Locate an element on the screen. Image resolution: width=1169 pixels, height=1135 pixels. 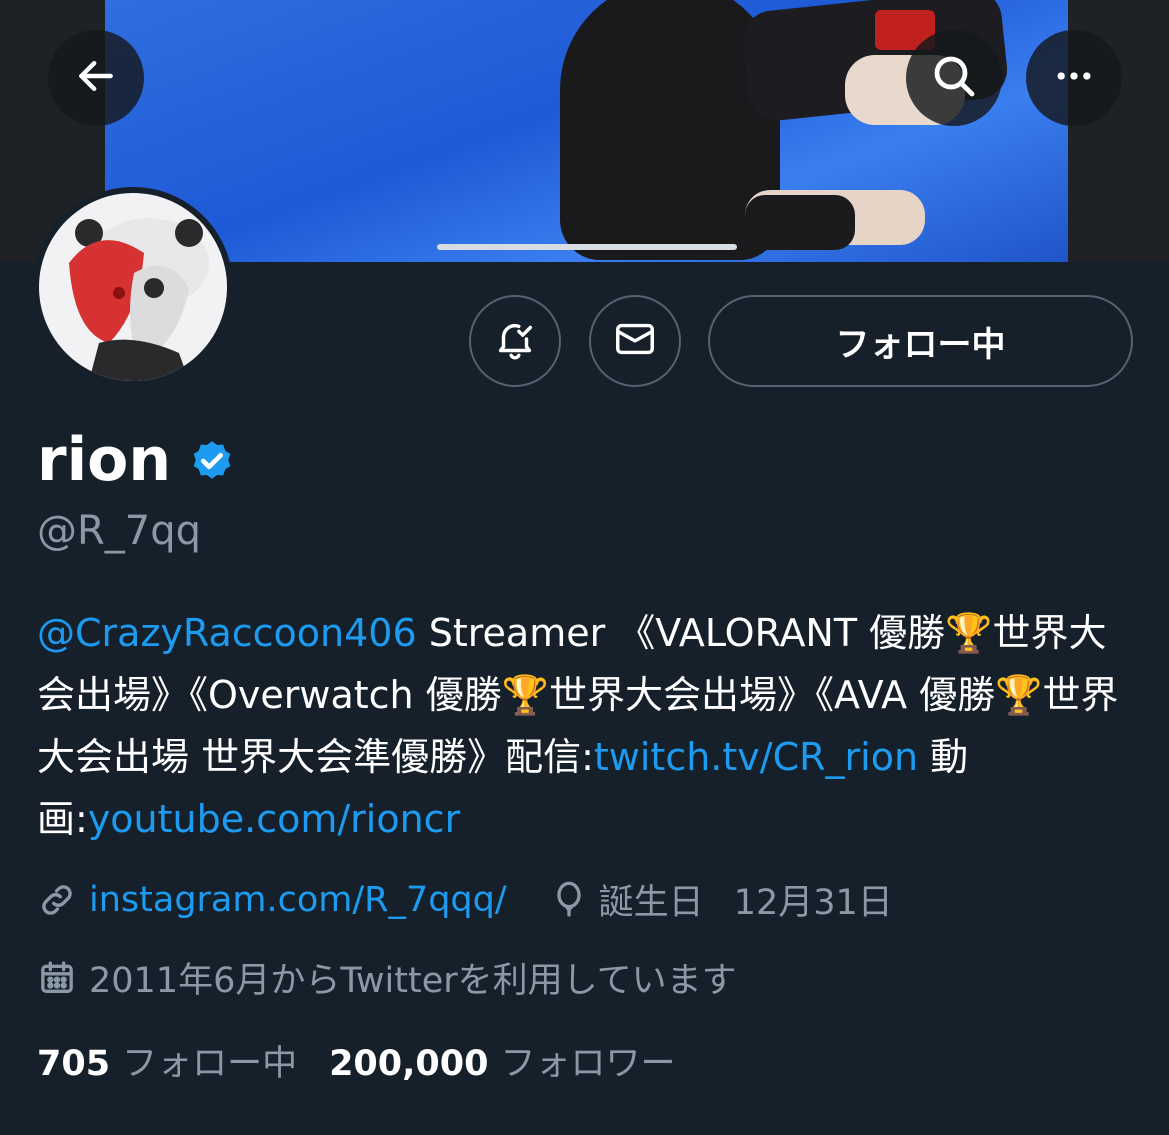
bio-twitch-link: twitch.tv/CR_rion is located at coordinates (756, 757).